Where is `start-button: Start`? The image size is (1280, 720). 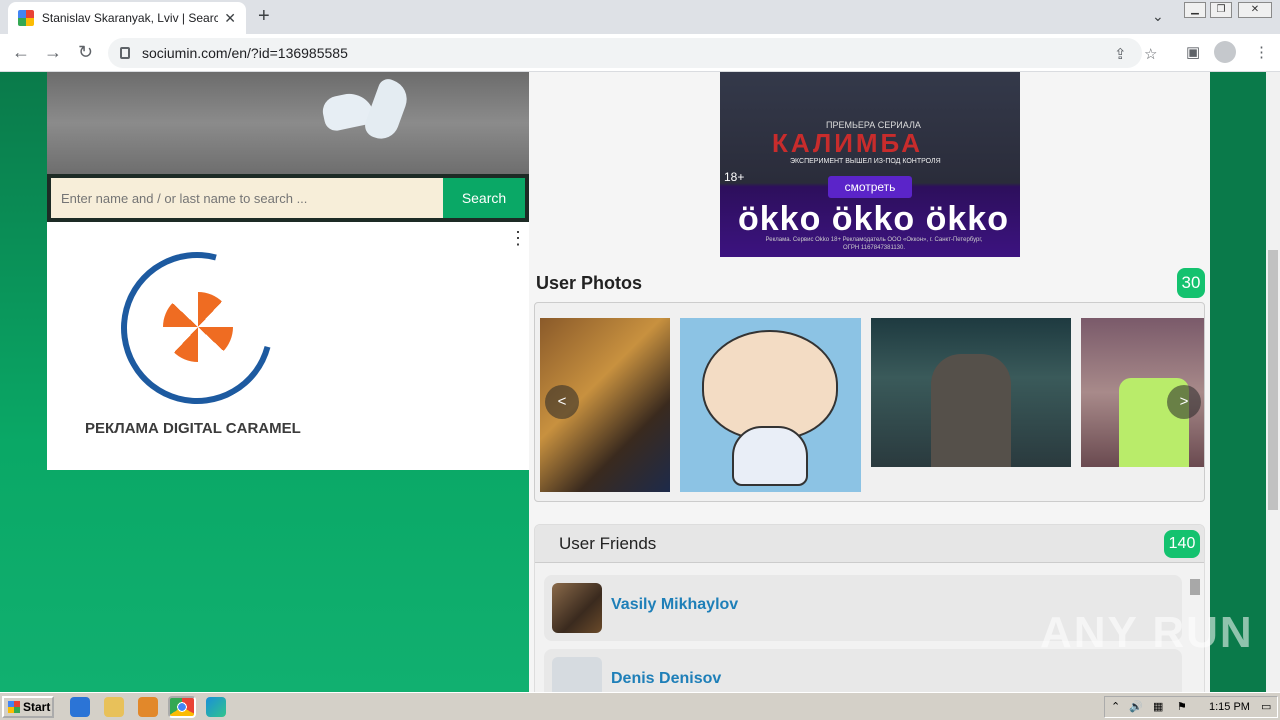
start-button: Start is located at coordinates (28, 707).